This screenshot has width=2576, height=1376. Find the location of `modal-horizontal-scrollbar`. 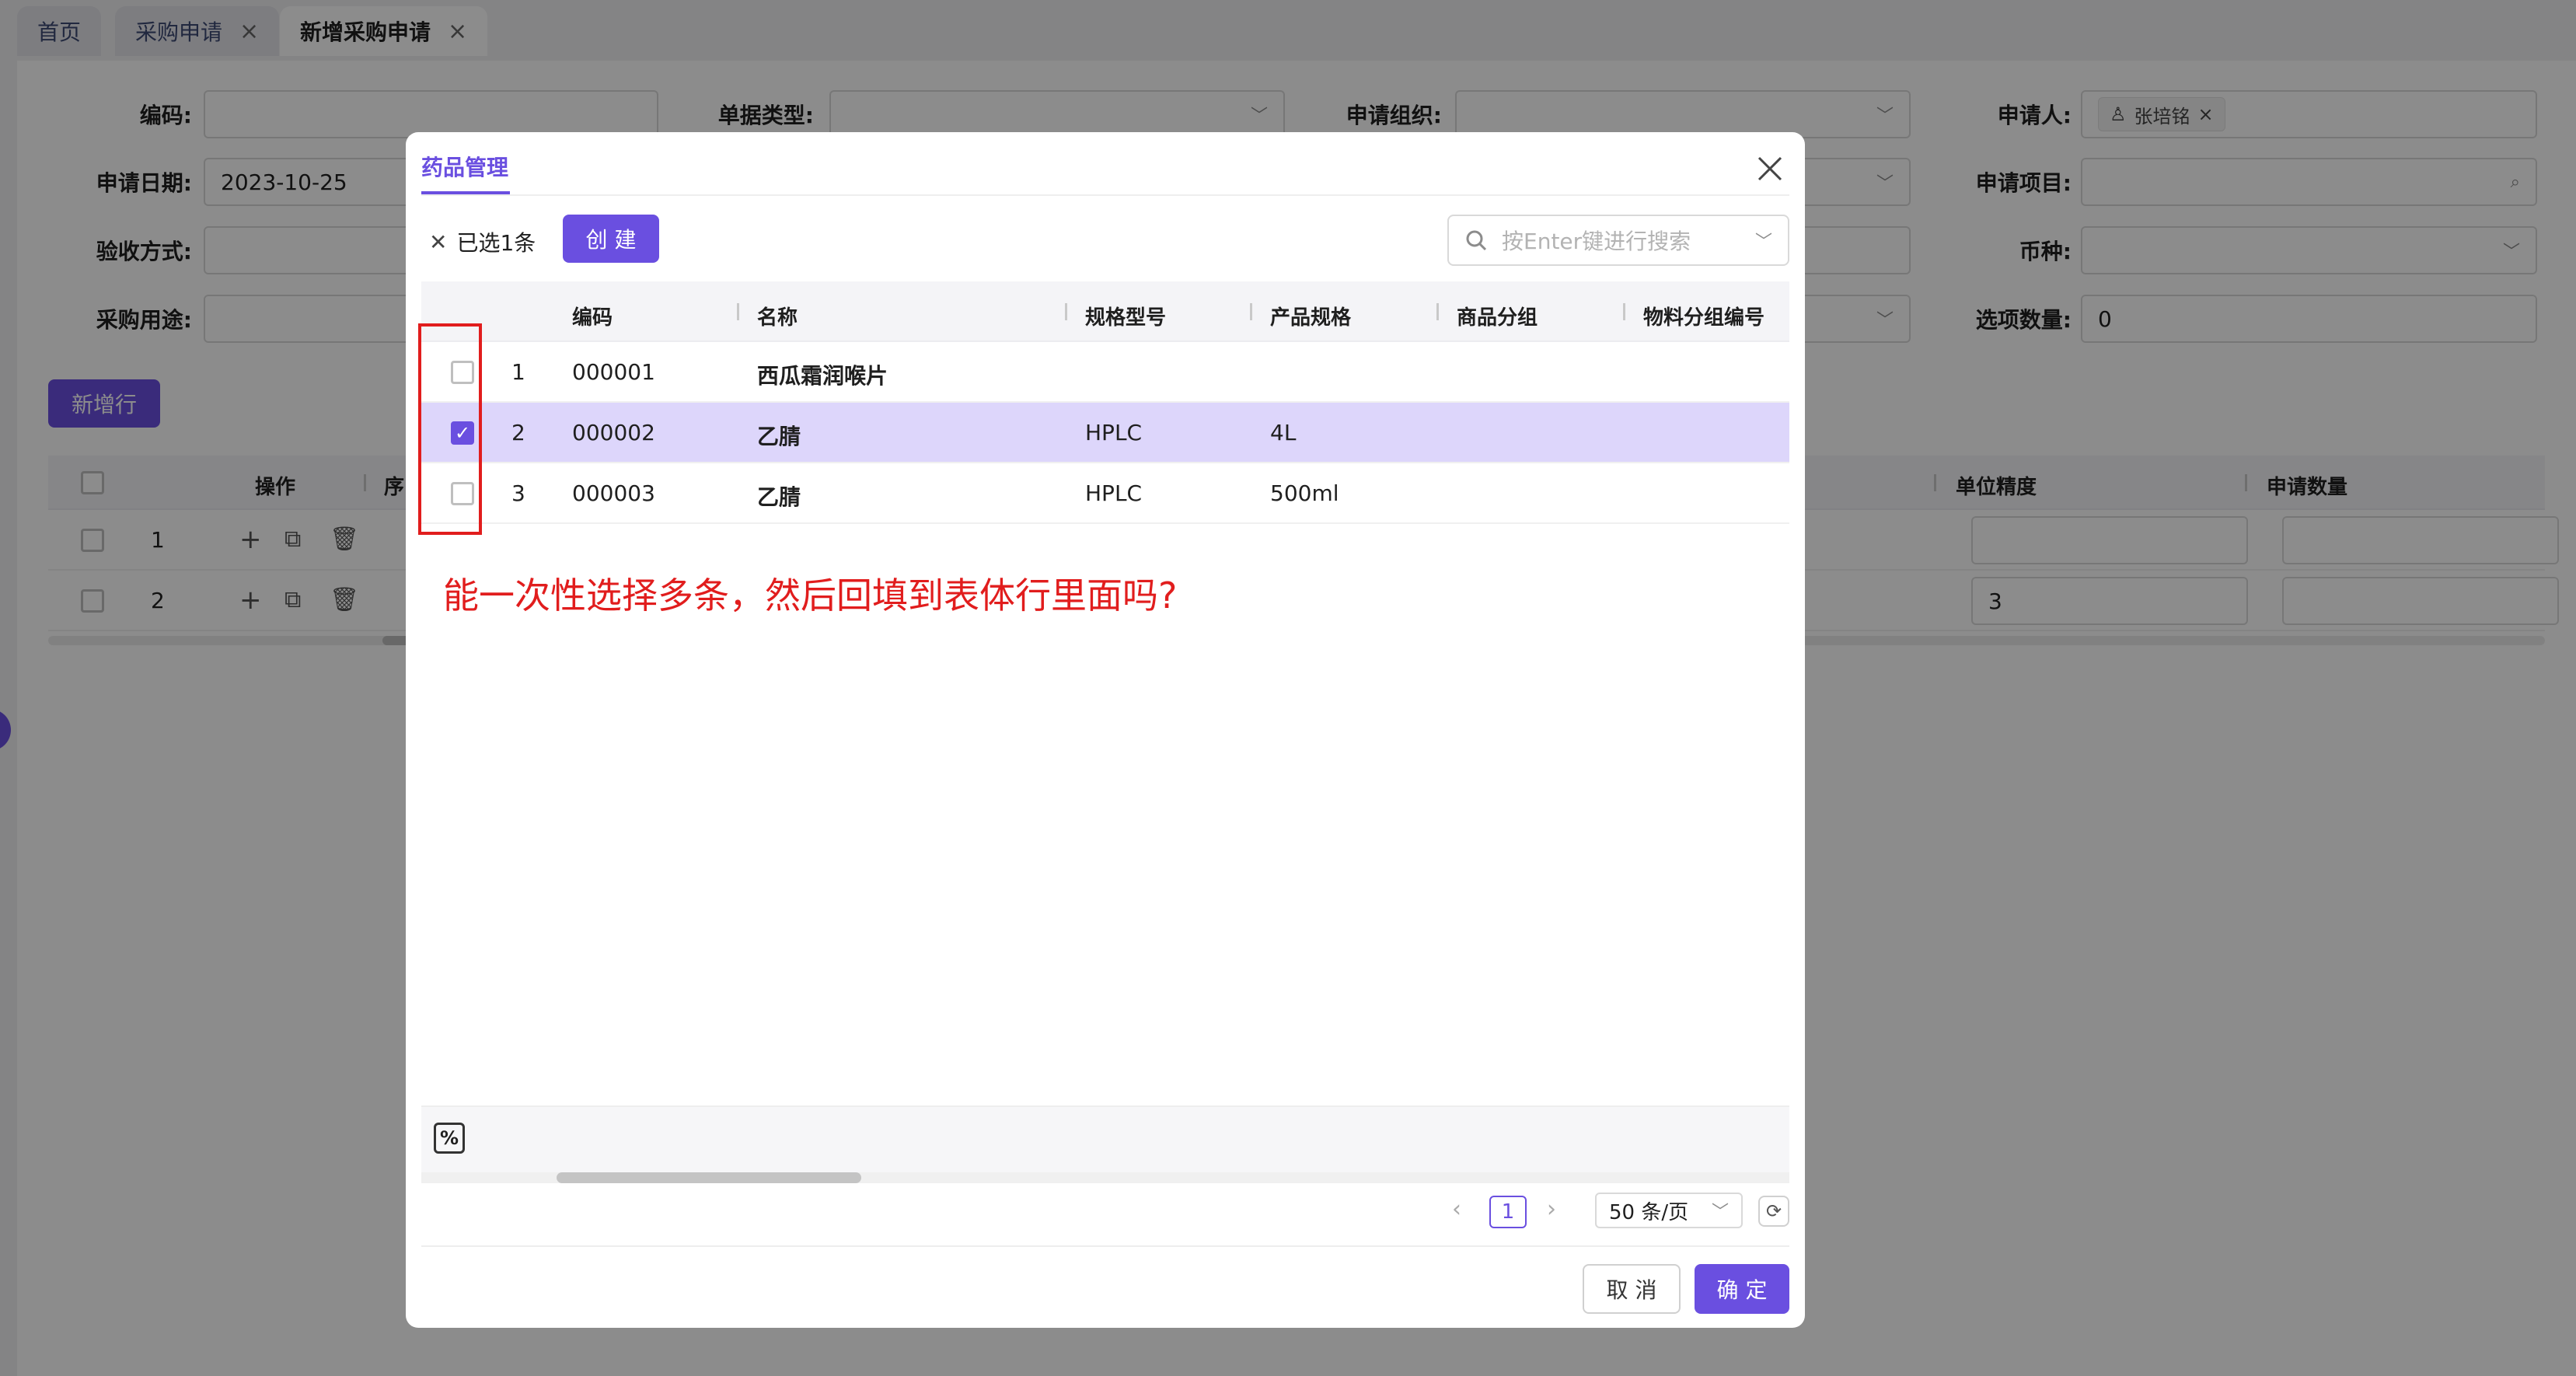

modal-horizontal-scrollbar is located at coordinates (1105, 1177).